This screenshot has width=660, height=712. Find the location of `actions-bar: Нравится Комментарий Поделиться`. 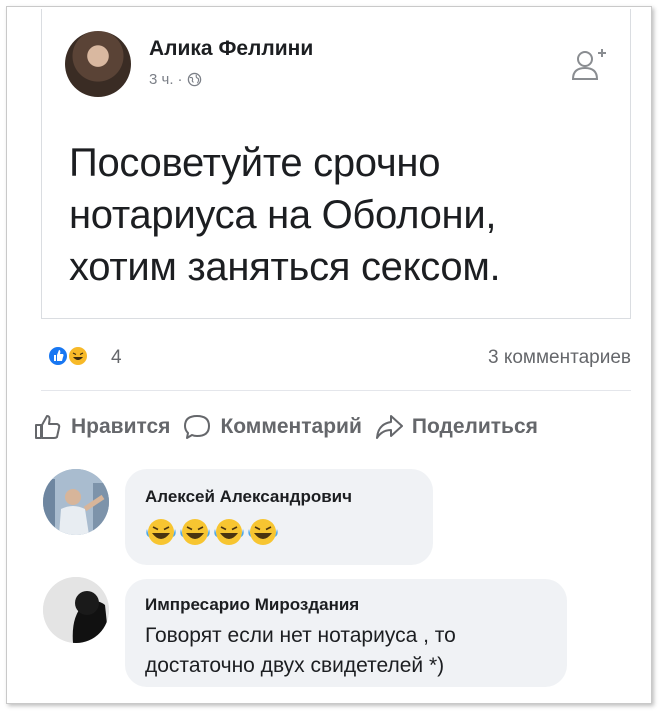

actions-bar: Нравится Комментарий Поделиться is located at coordinates (342, 427).